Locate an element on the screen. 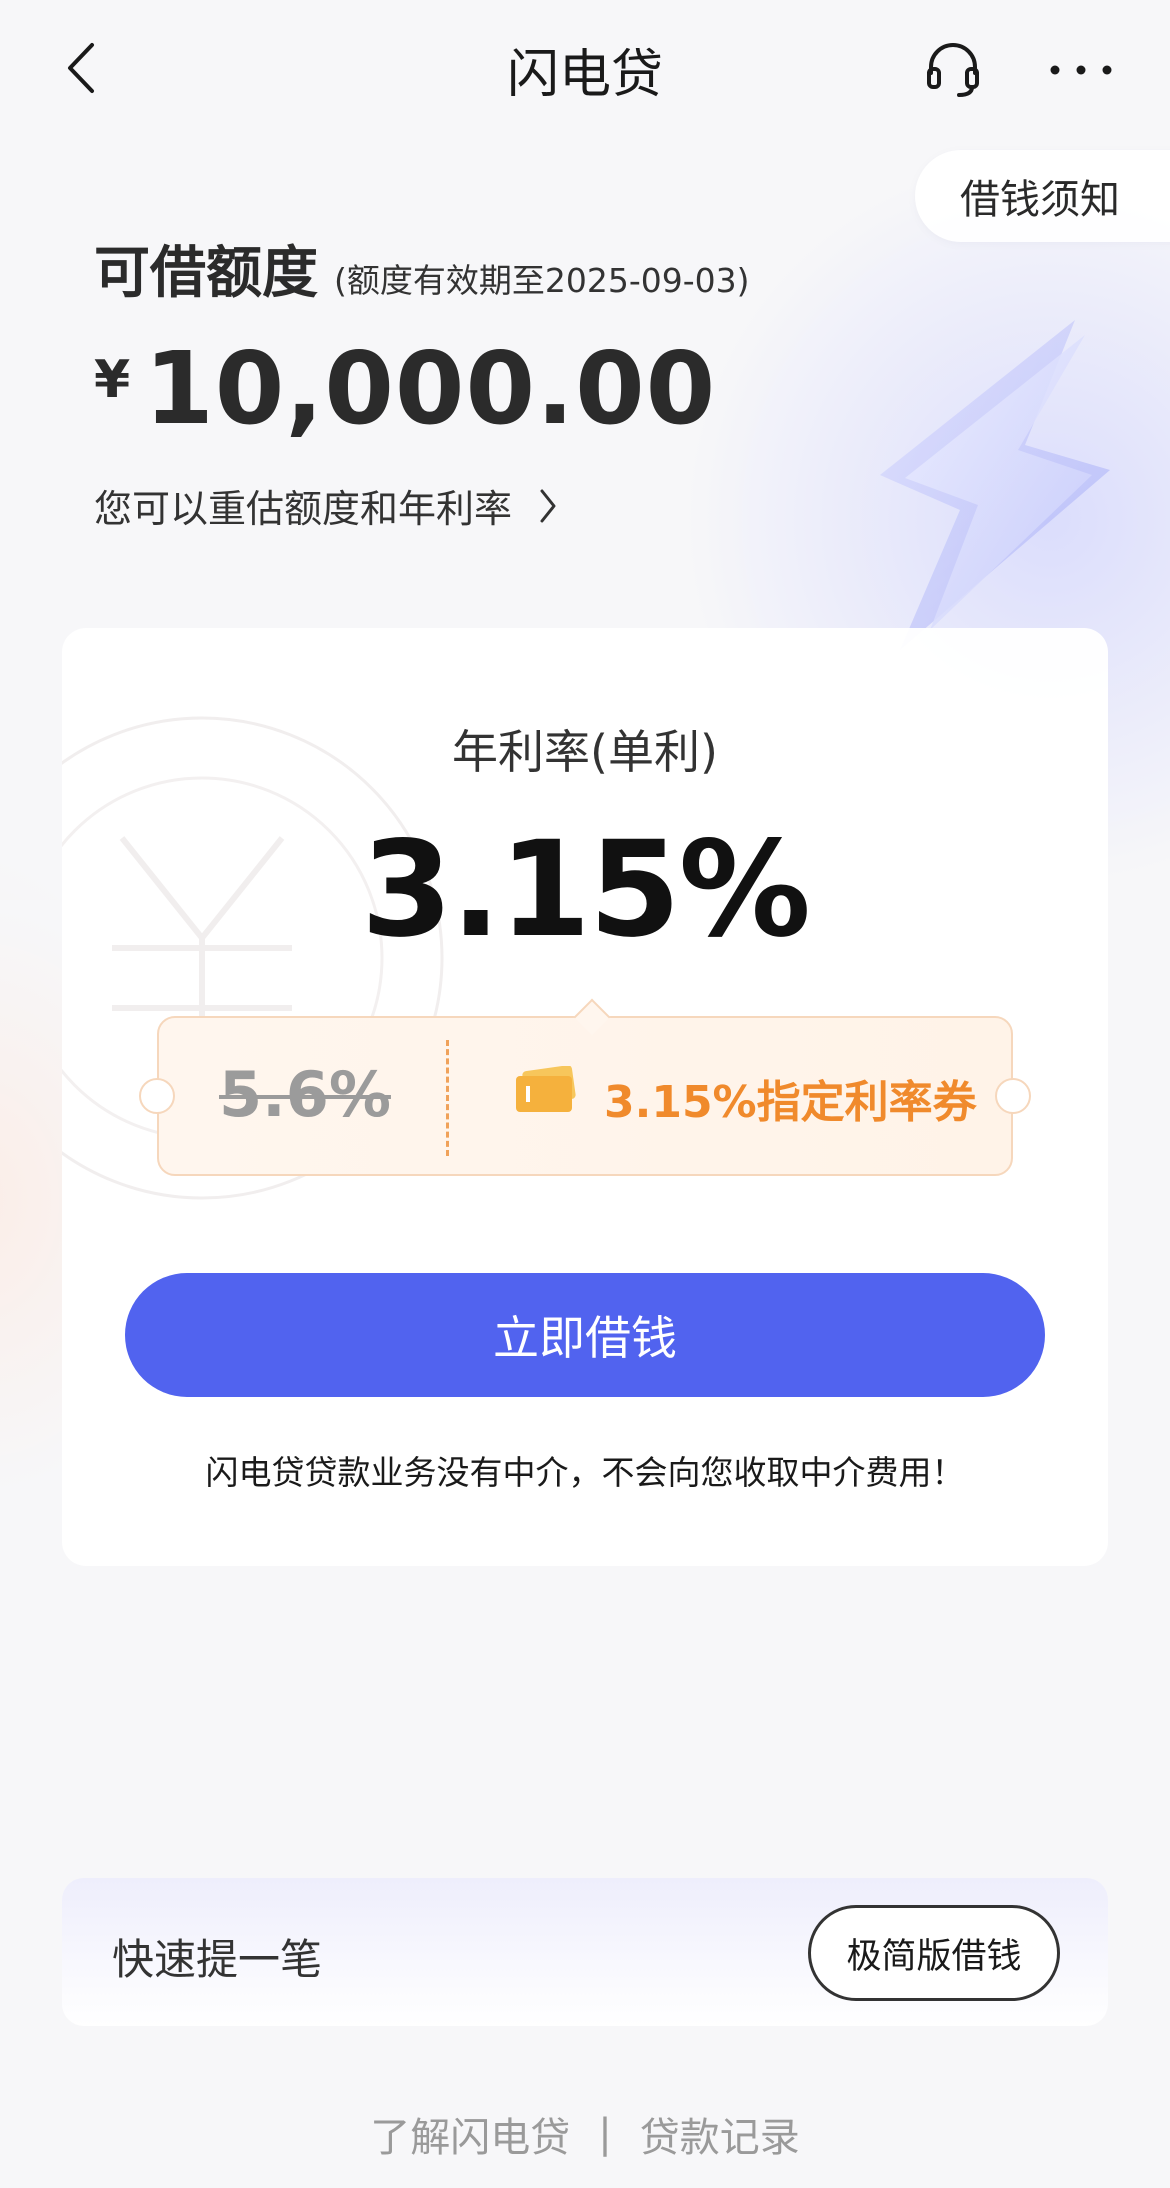 The height and width of the screenshot is (2188, 1170). reassess-link: 您可以重估额度和年利率 is located at coordinates (326, 505).